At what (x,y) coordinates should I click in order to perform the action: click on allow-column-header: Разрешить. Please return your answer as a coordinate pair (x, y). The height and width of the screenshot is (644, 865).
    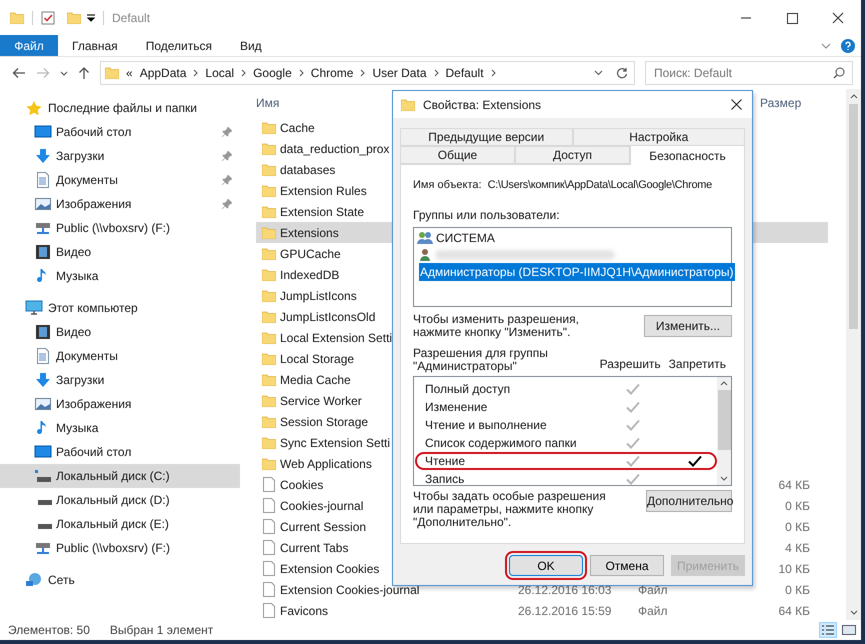
    Looking at the image, I should click on (630, 364).